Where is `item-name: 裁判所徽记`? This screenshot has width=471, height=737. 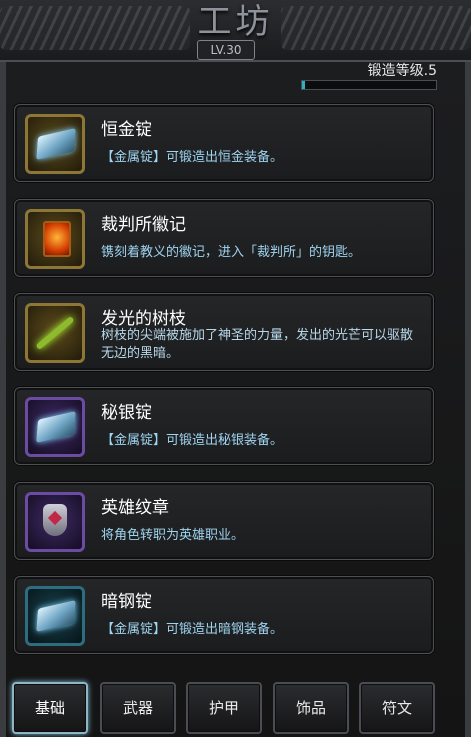 item-name: 裁判所徽记 is located at coordinates (143, 225).